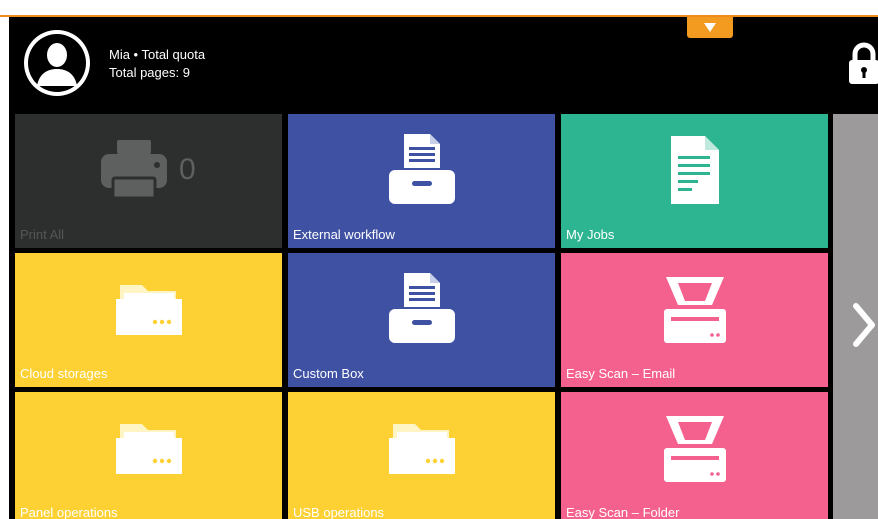 This screenshot has height=519, width=878. I want to click on tile-label: External workflow, so click(344, 234).